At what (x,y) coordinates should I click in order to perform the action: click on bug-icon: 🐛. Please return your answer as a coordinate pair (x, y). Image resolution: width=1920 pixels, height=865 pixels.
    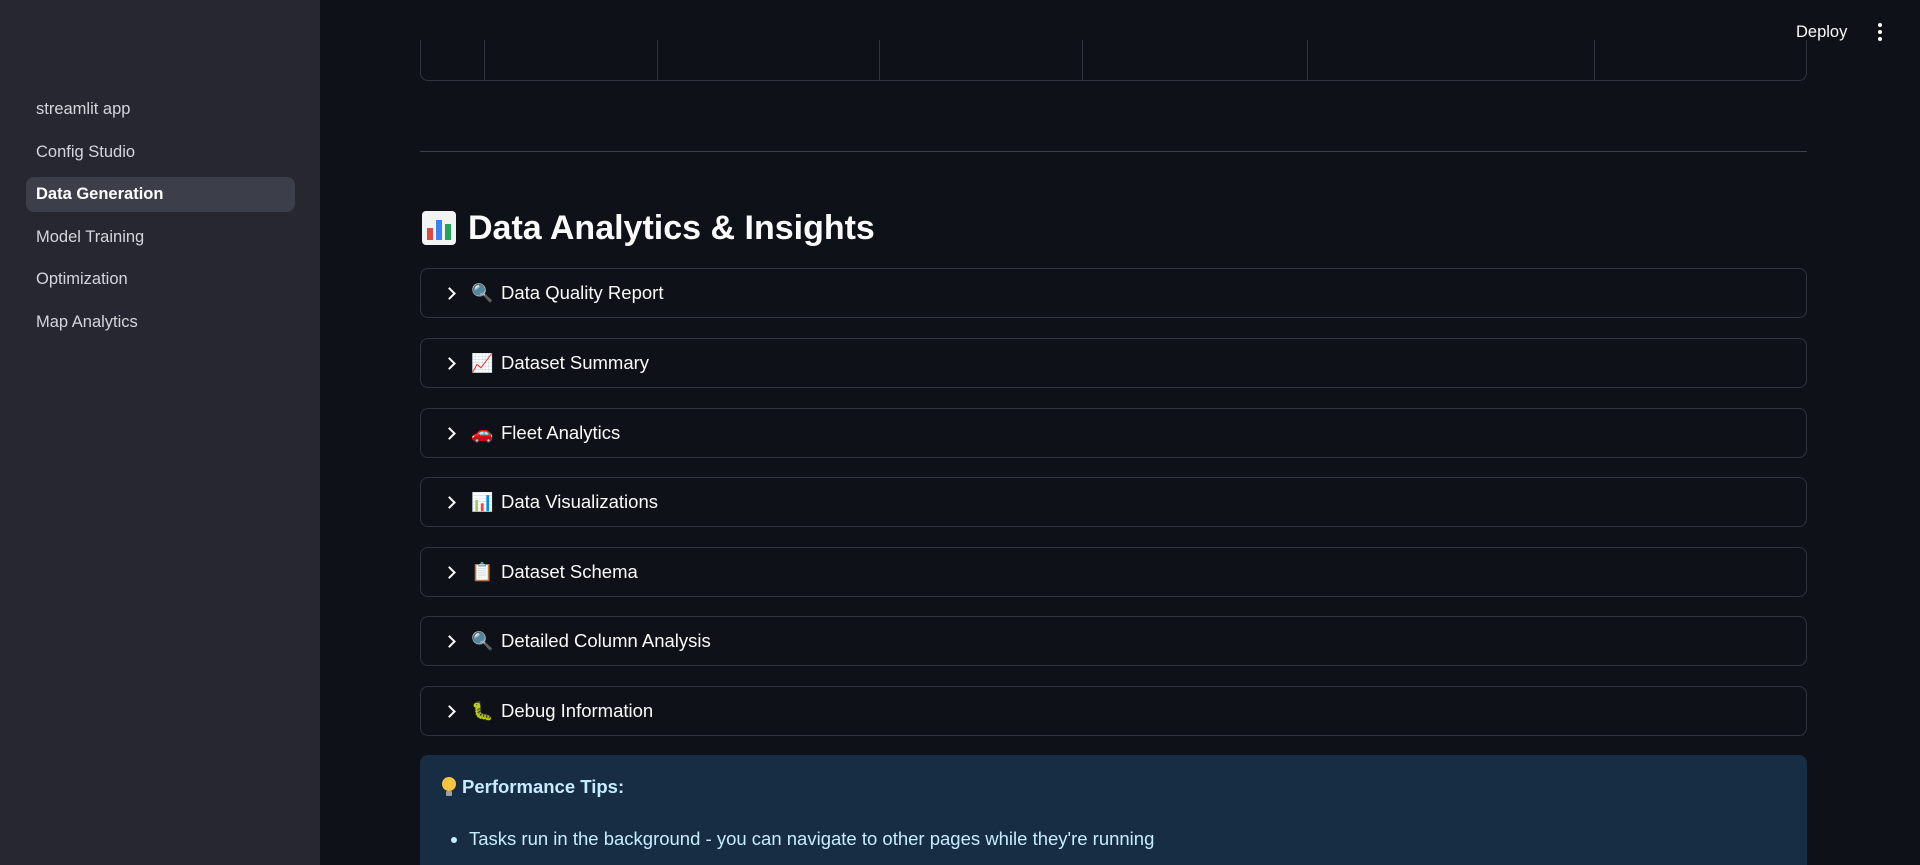
    Looking at the image, I should click on (482, 711).